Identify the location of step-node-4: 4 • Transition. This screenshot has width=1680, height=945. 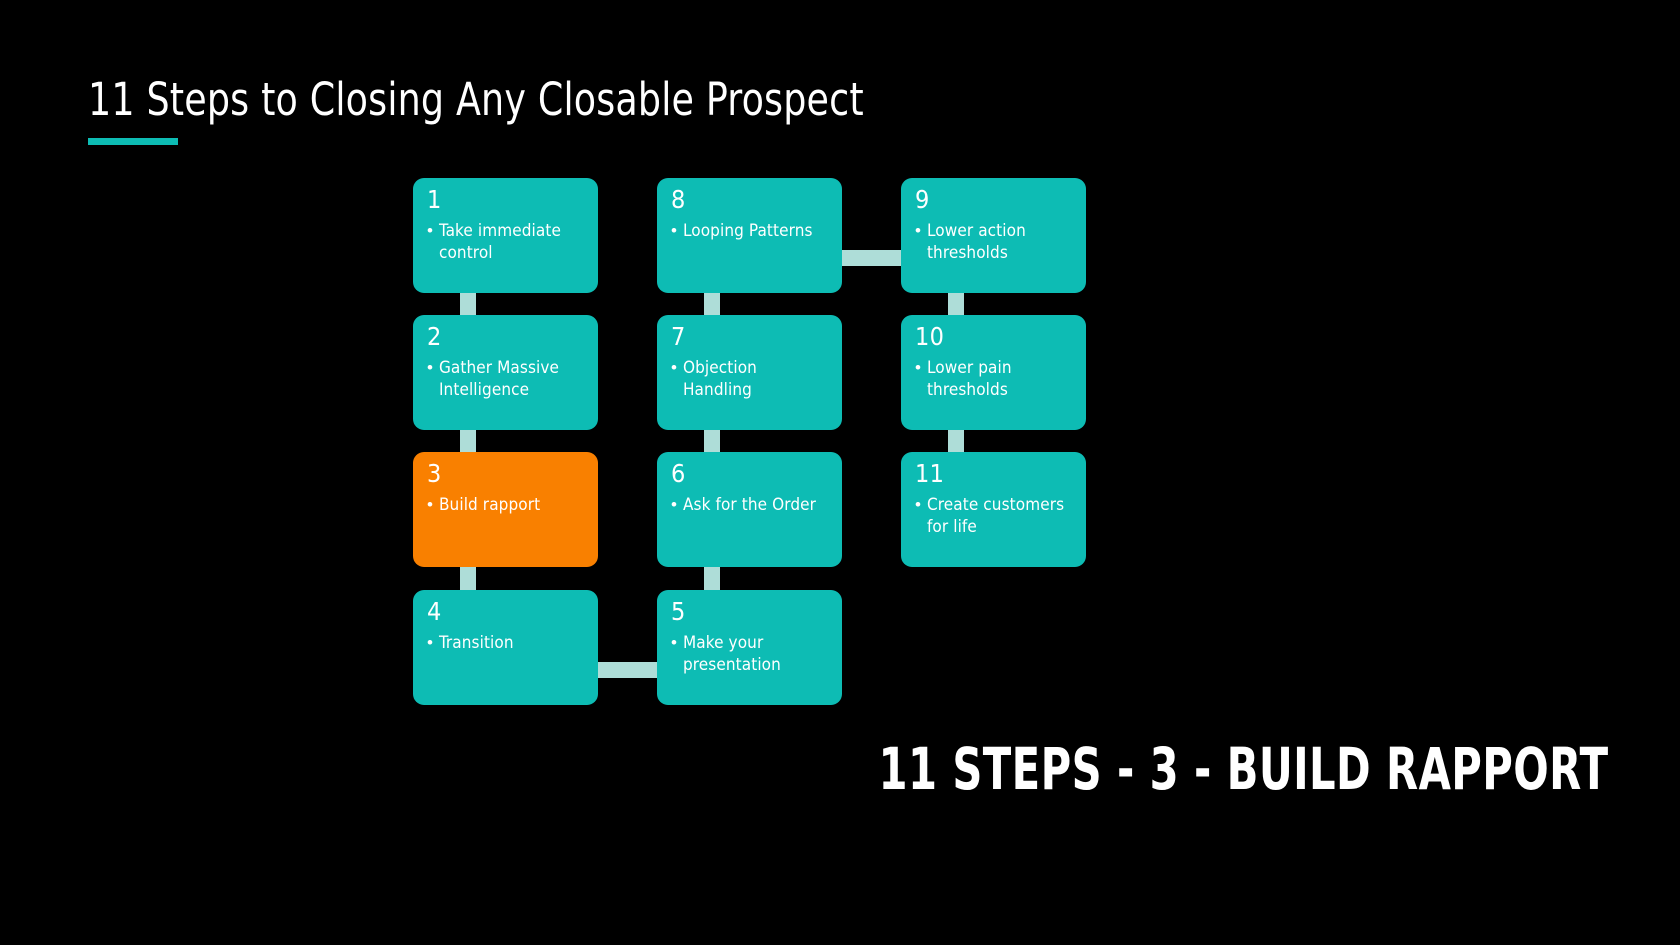
(505, 647).